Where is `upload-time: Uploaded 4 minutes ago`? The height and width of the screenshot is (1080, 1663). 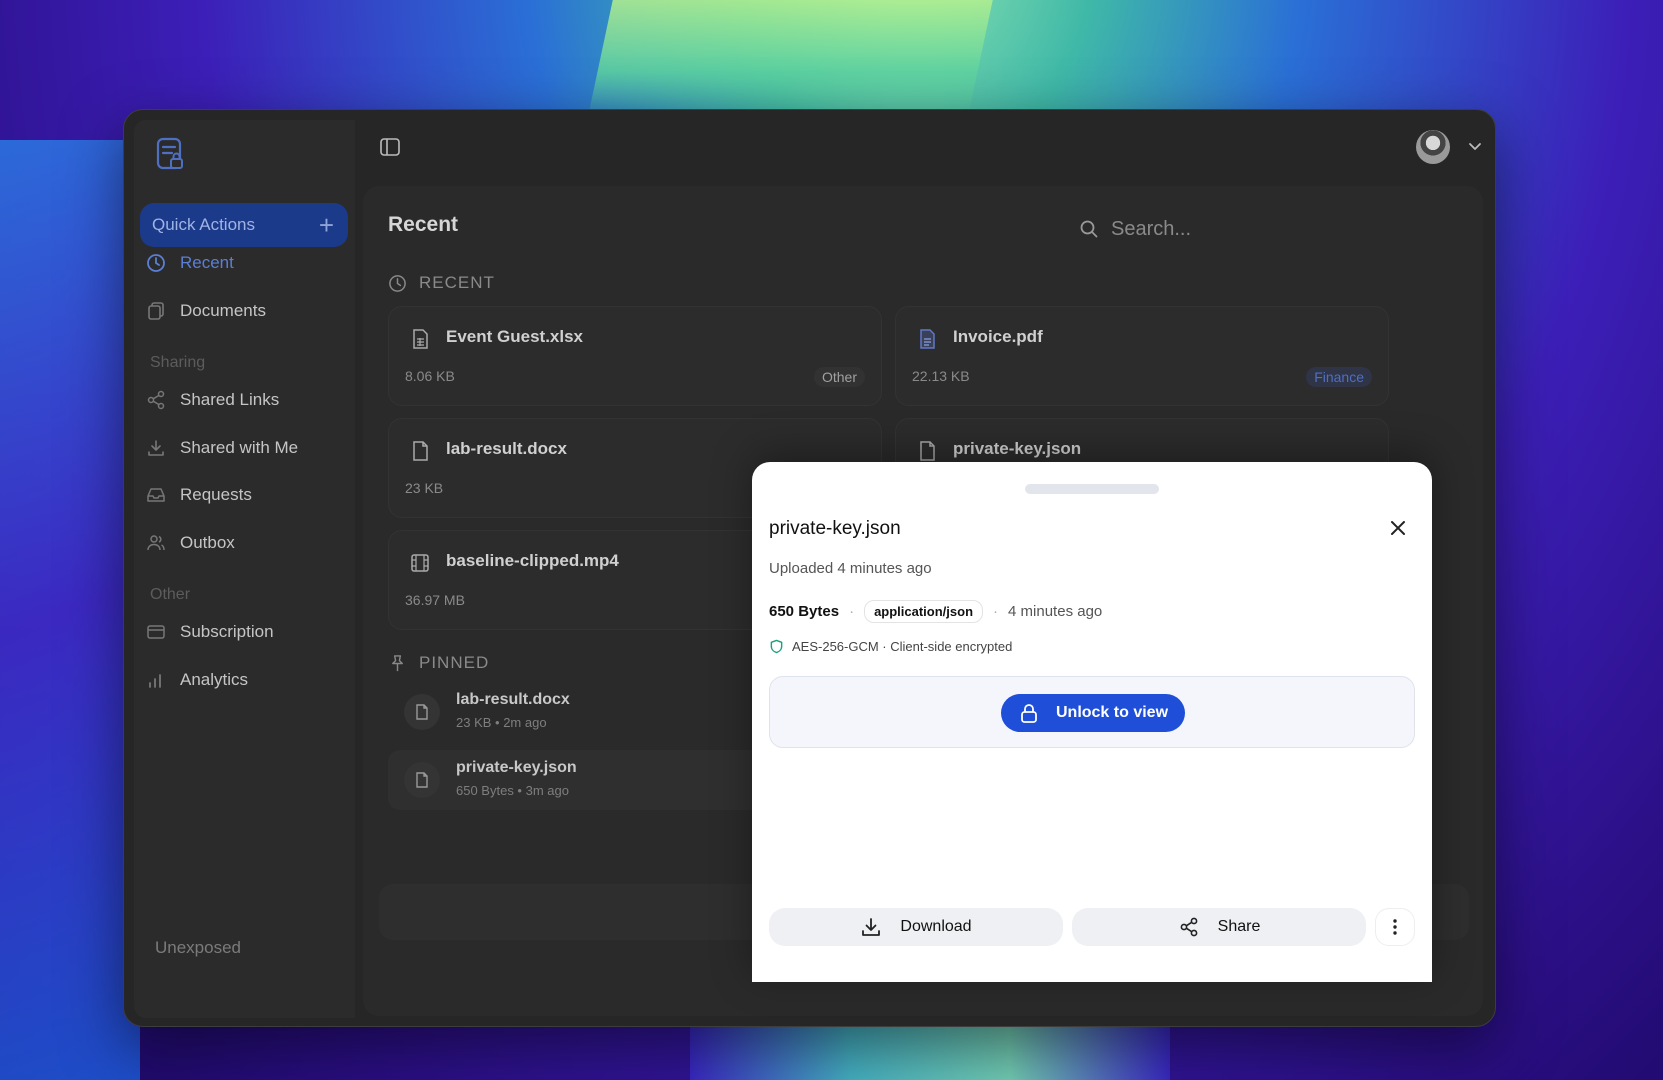 upload-time: Uploaded 4 minutes ago is located at coordinates (850, 568).